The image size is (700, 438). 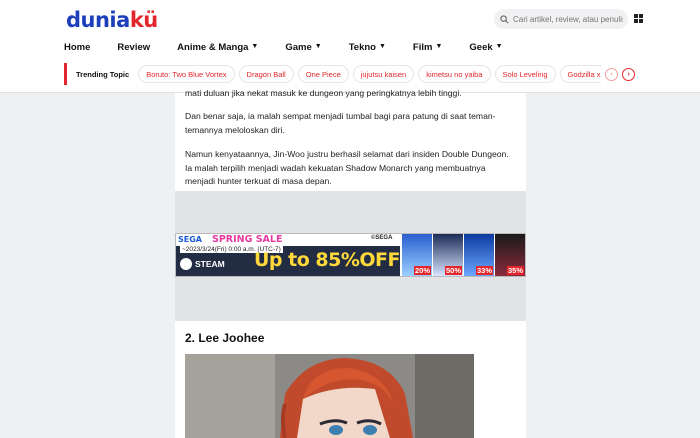 I want to click on trending-topic: jujutsu kaisen, so click(x=383, y=74).